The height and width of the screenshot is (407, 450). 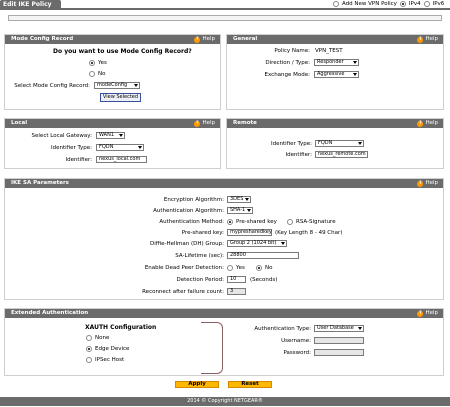 What do you see at coordinates (329, 51) in the screenshot?
I see `policy-name-value: VPN_TEST` at bounding box center [329, 51].